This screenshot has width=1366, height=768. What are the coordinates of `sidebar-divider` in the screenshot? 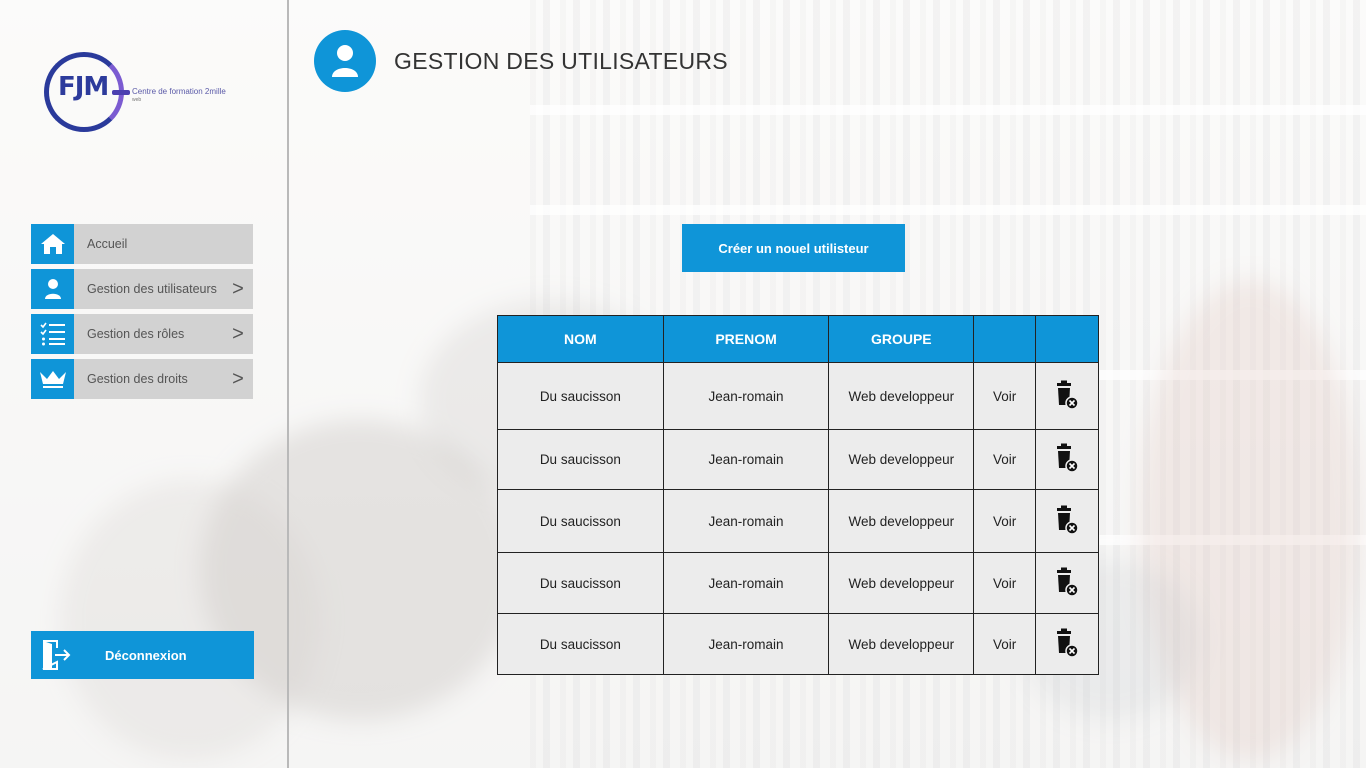 It's located at (288, 384).